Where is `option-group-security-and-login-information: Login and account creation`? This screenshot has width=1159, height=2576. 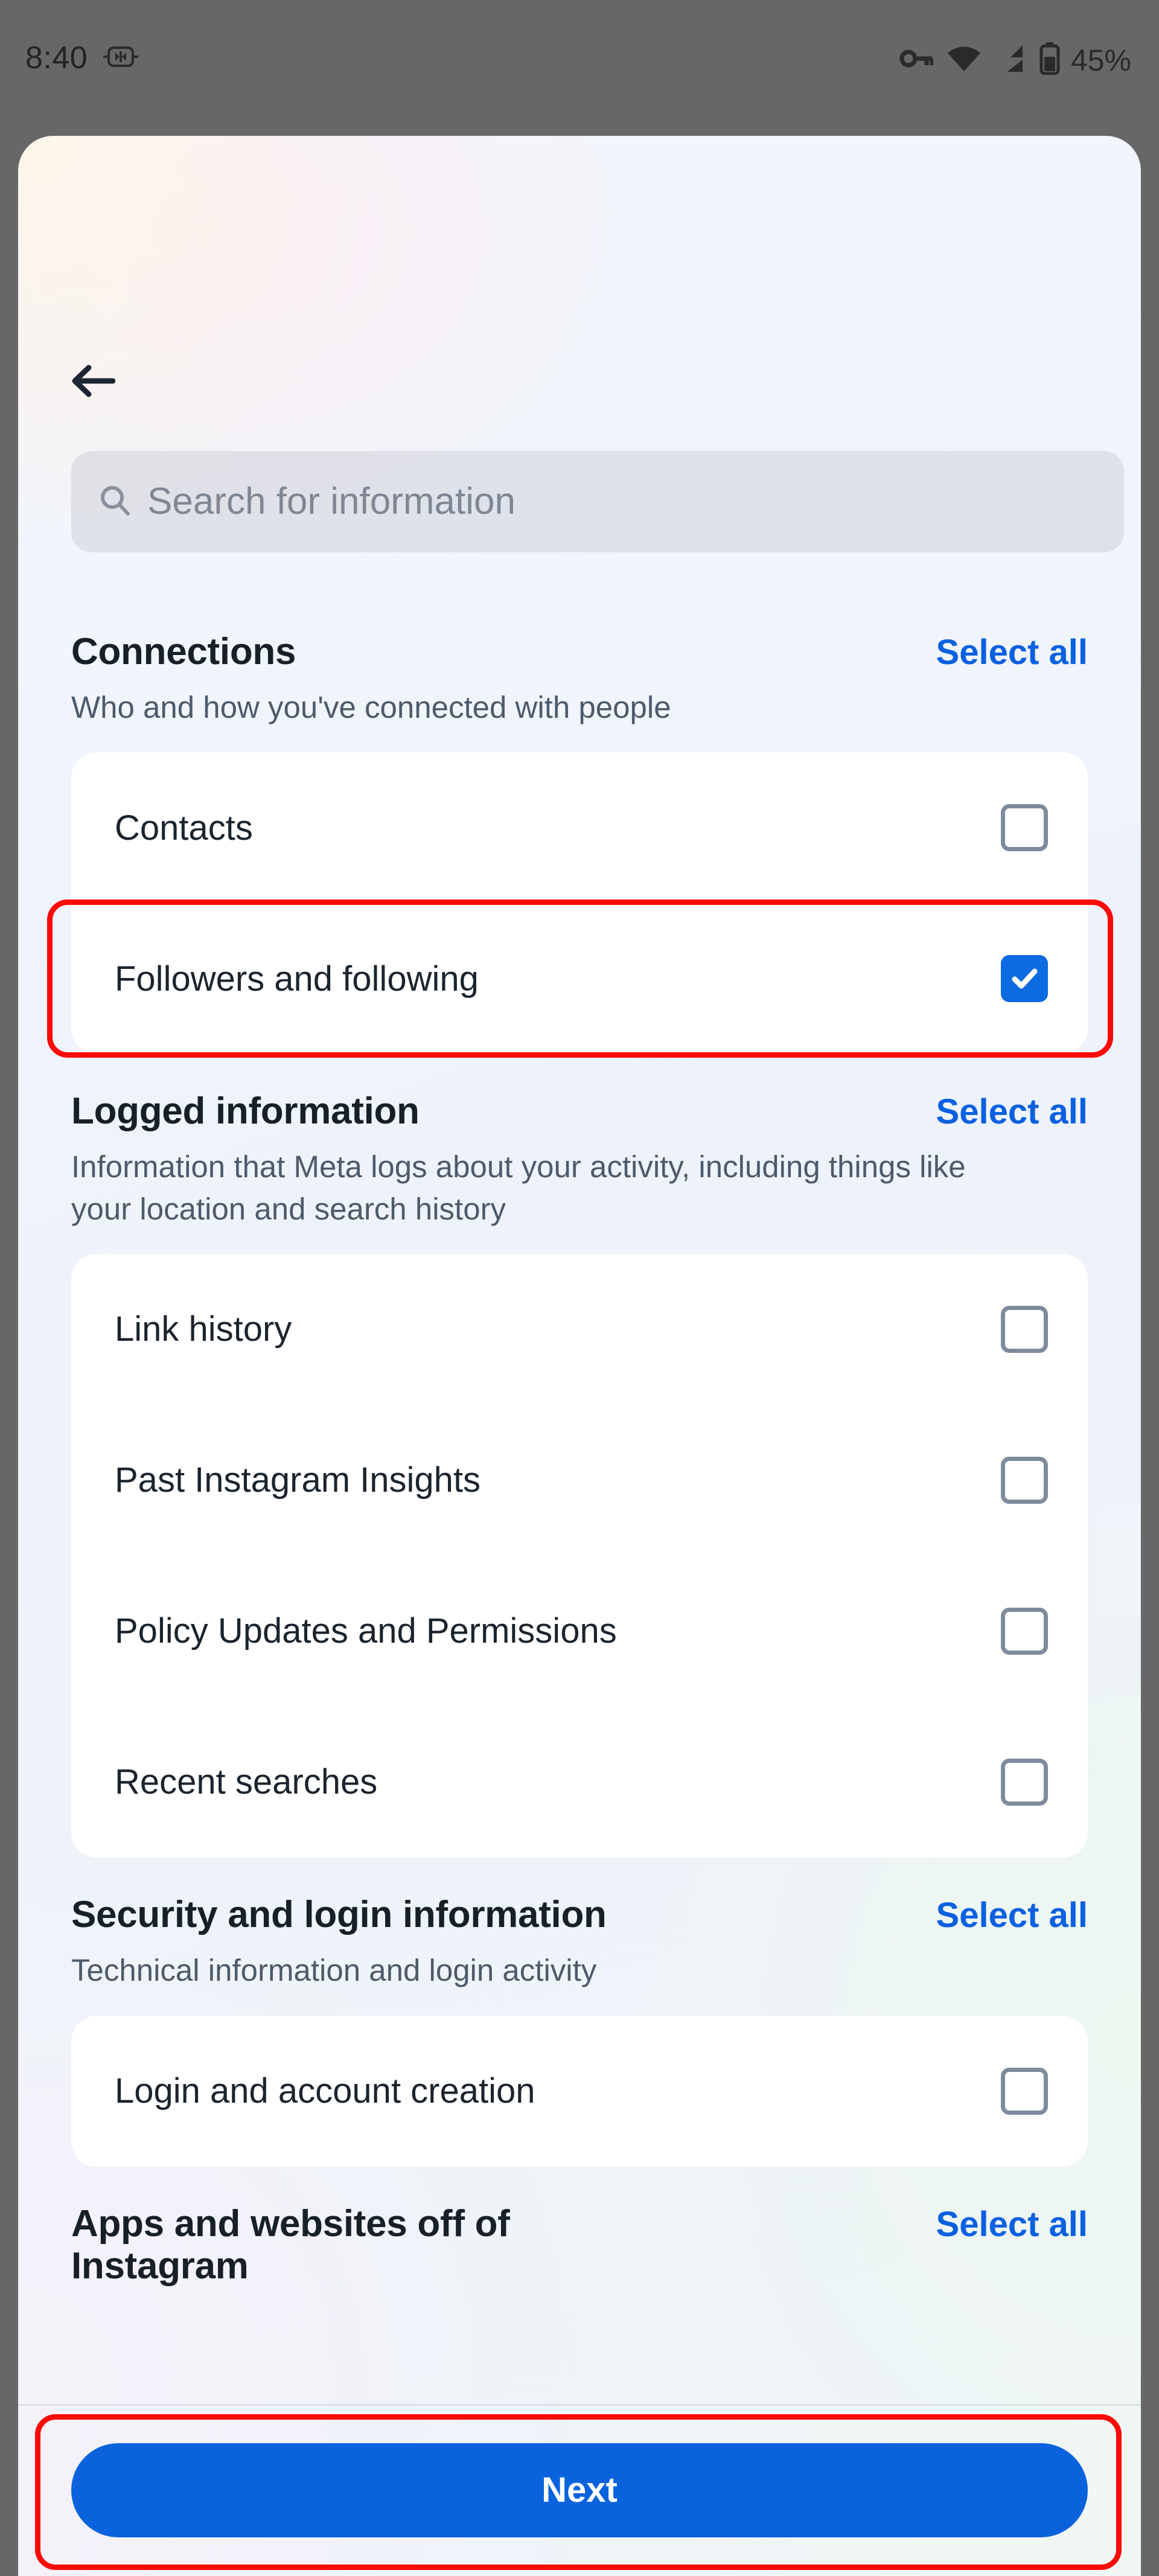 option-group-security-and-login-information: Login and account creation is located at coordinates (579, 2091).